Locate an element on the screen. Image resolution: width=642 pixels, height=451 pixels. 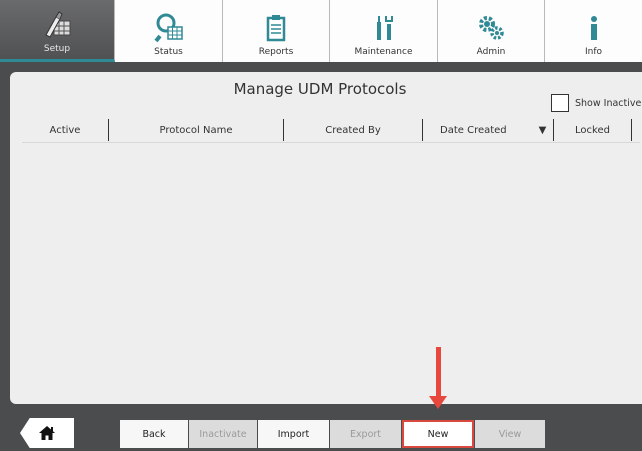
home-button is located at coordinates (47, 433).